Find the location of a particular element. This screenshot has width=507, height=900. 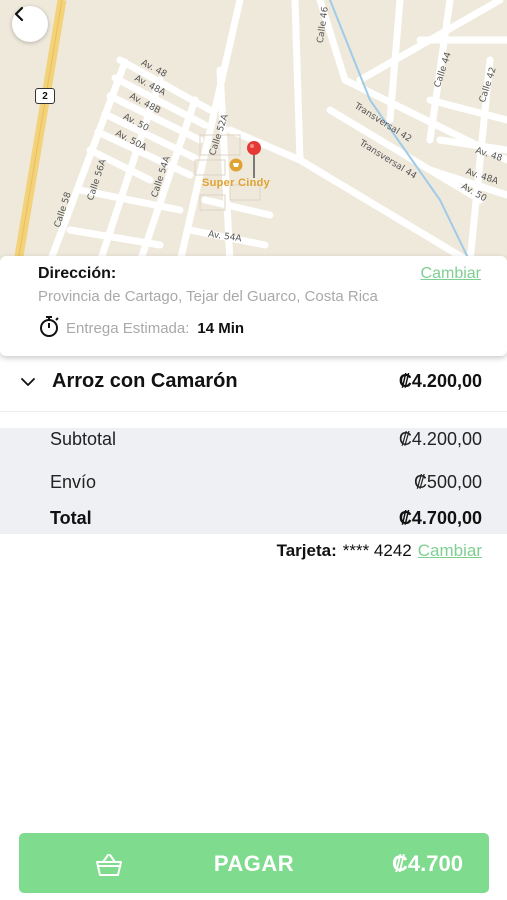

back-button is located at coordinates (30, 24).